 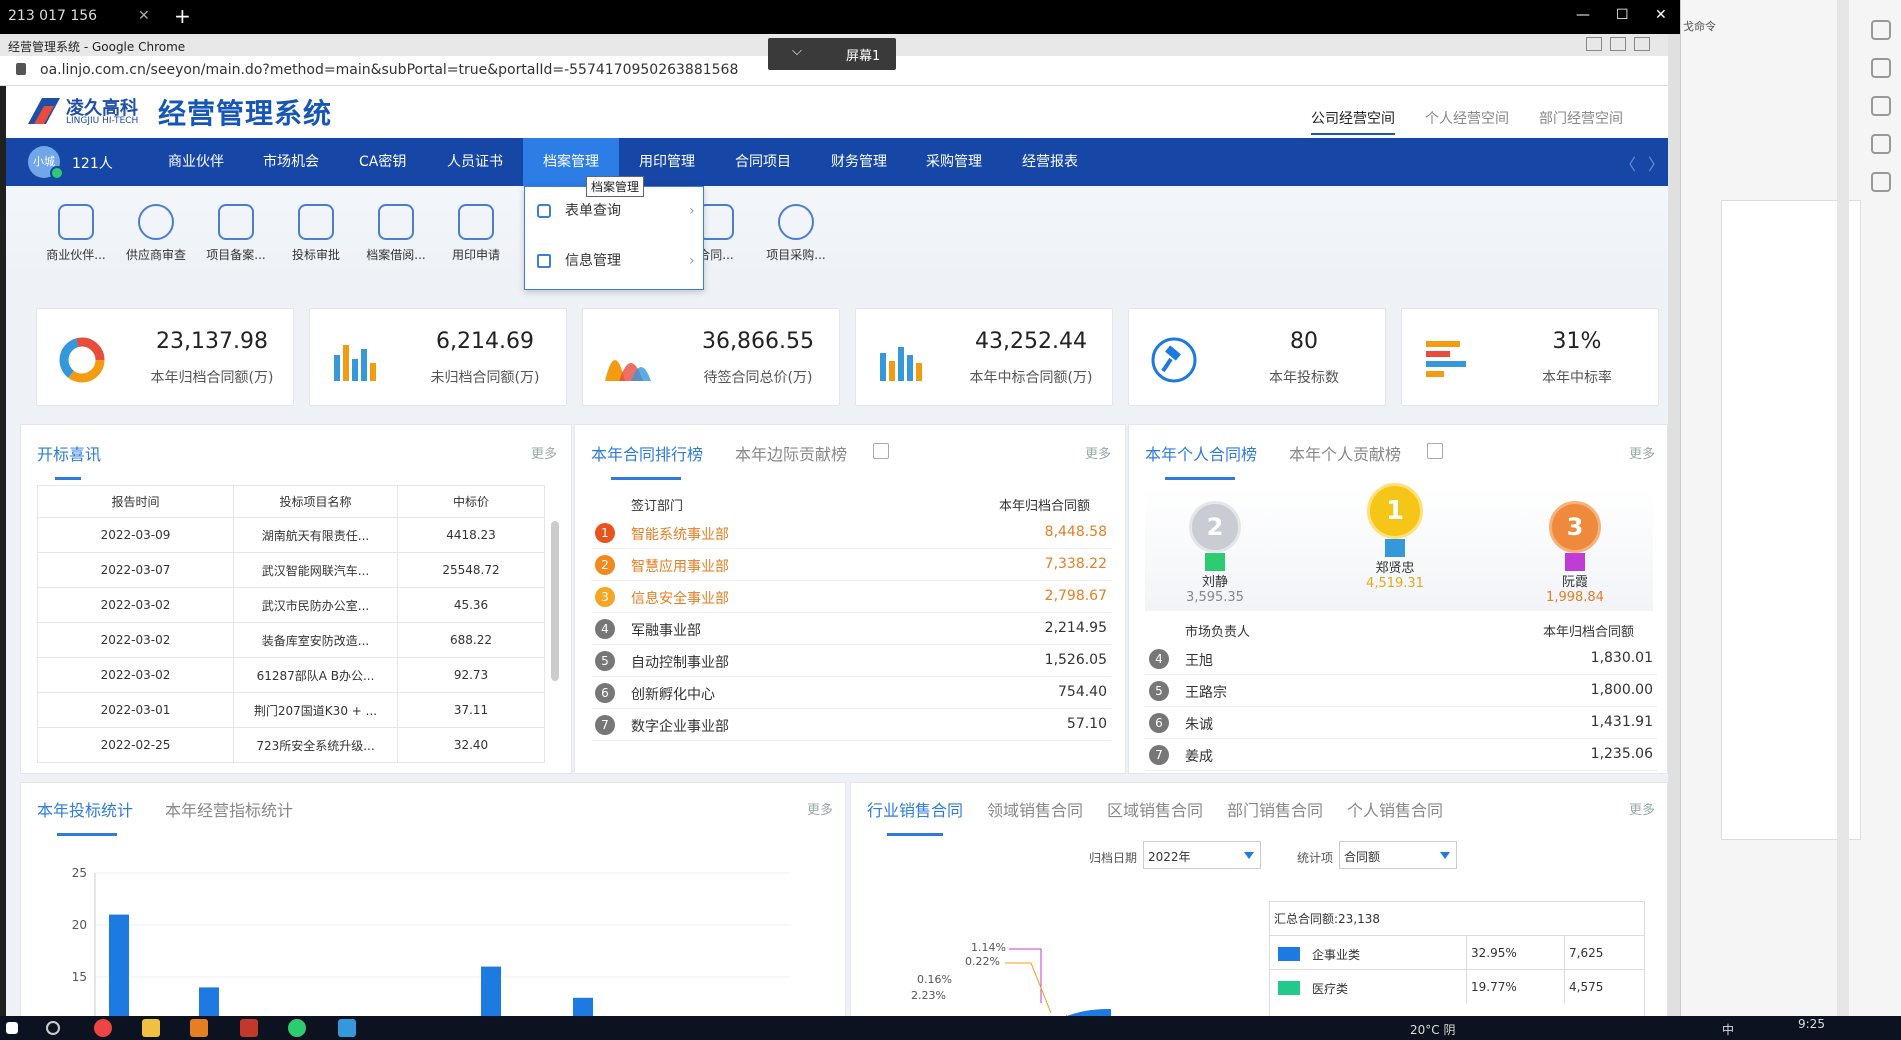 I want to click on podium-third: 3 阮霞 1,998.84, so click(x=1575, y=553).